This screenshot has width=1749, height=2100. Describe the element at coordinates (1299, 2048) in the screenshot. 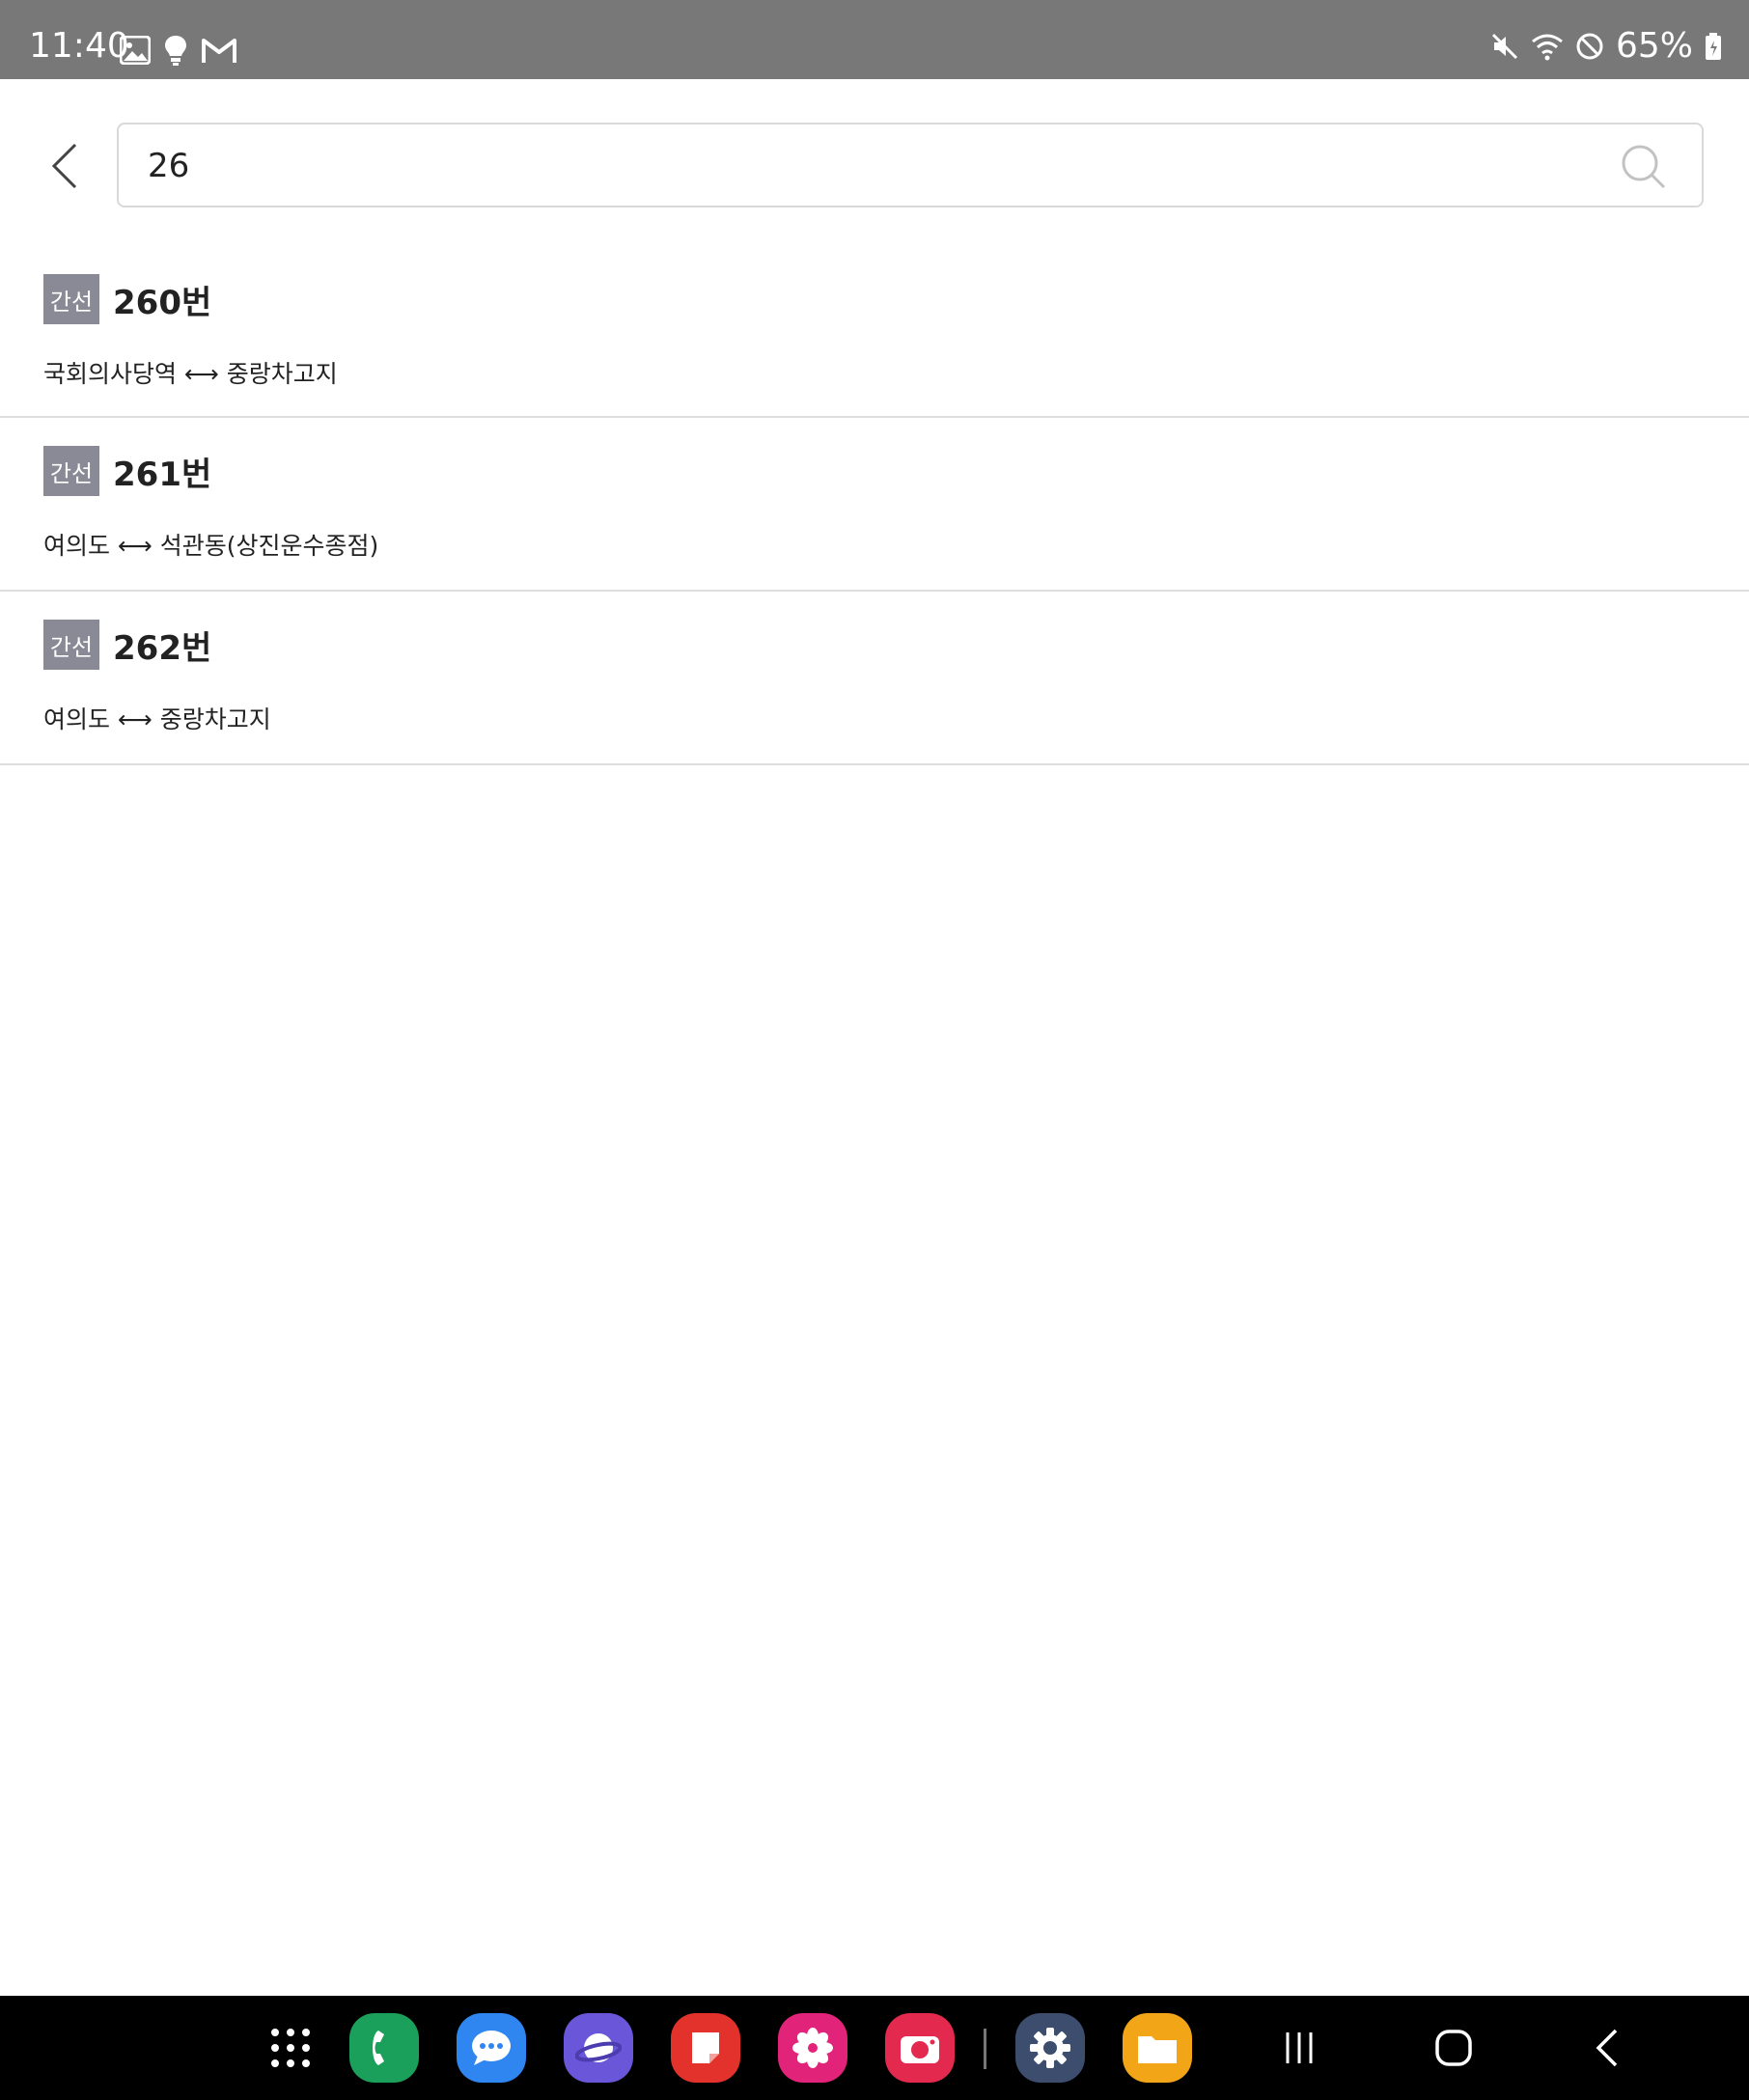

I see `recents-icon` at that location.